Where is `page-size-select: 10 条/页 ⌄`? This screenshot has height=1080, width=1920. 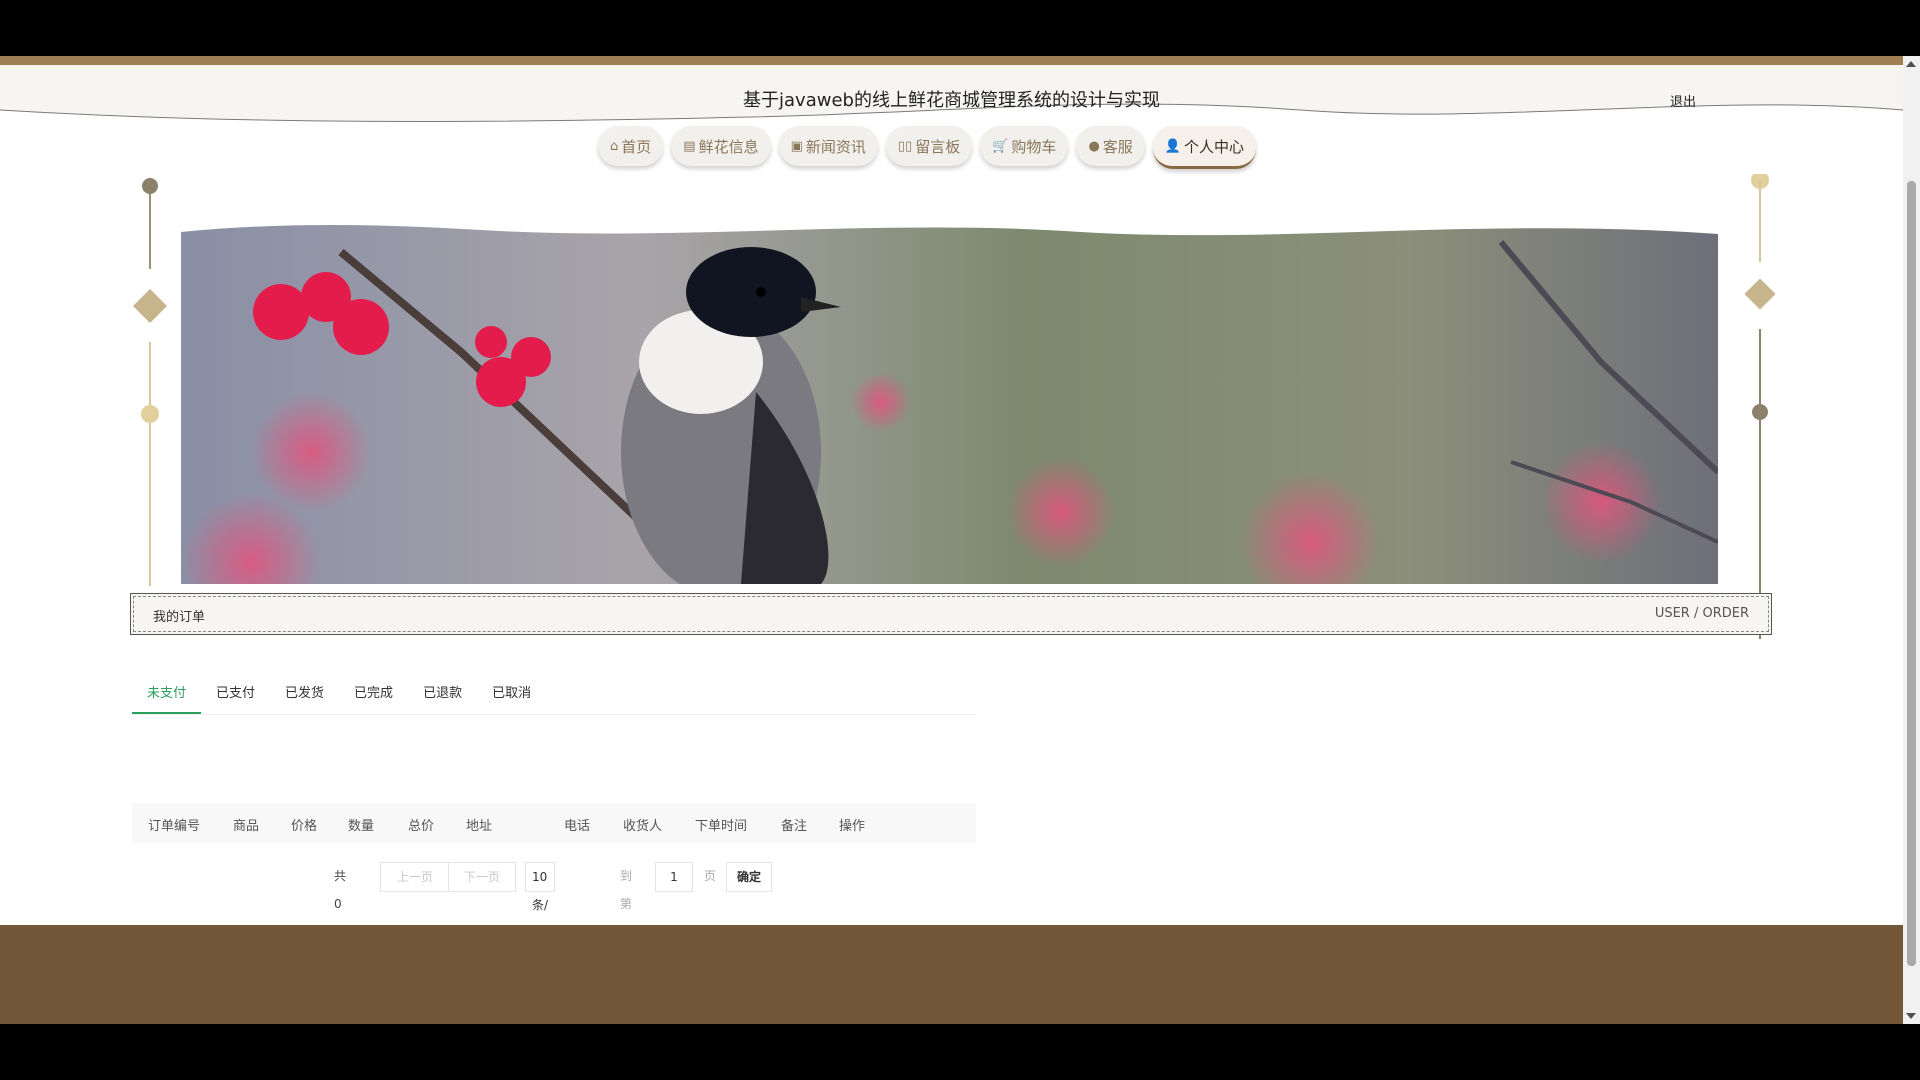
page-size-select: 10 条/页 ⌄ is located at coordinates (540, 915).